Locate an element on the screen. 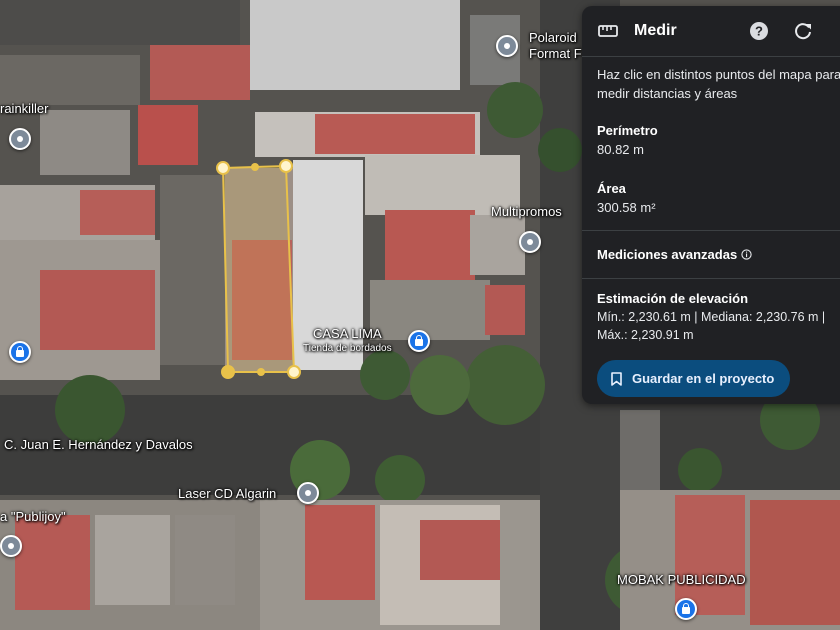 This screenshot has height=630, width=840. area-label: Área is located at coordinates (611, 188).